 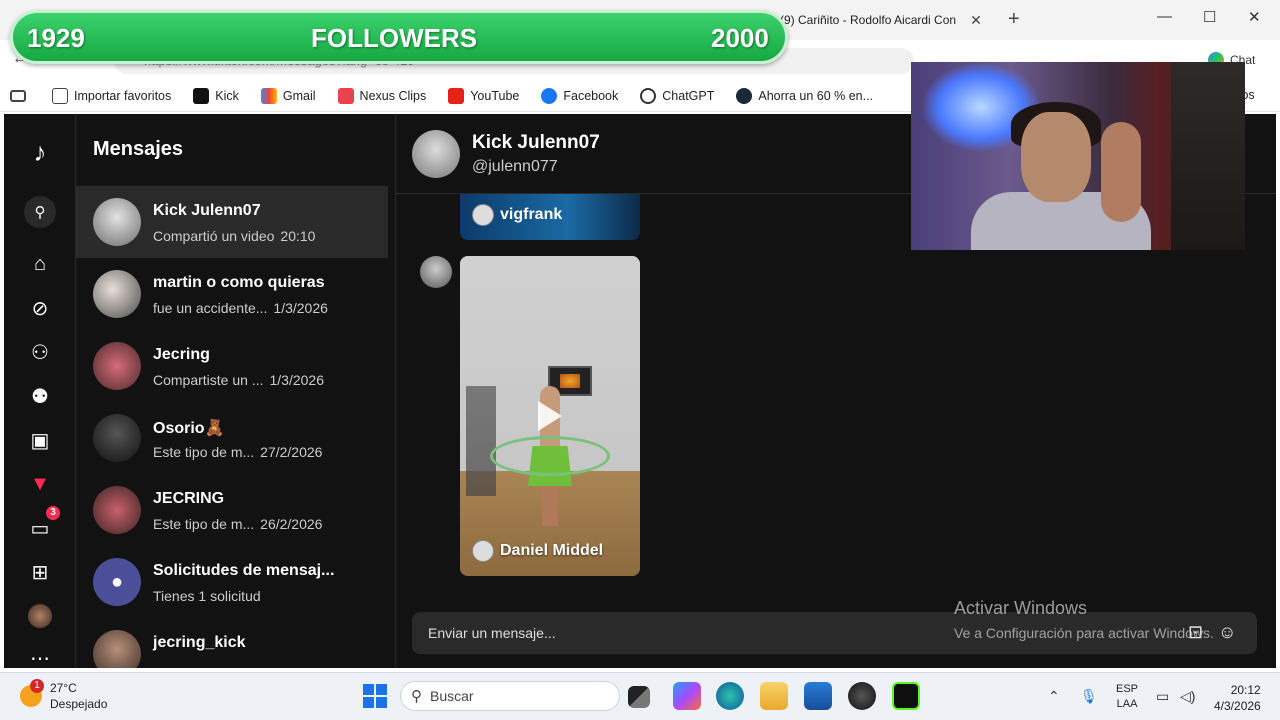 What do you see at coordinates (240, 308) in the screenshot?
I see `conversation-preview: fue un accidente... 1/3/2026` at bounding box center [240, 308].